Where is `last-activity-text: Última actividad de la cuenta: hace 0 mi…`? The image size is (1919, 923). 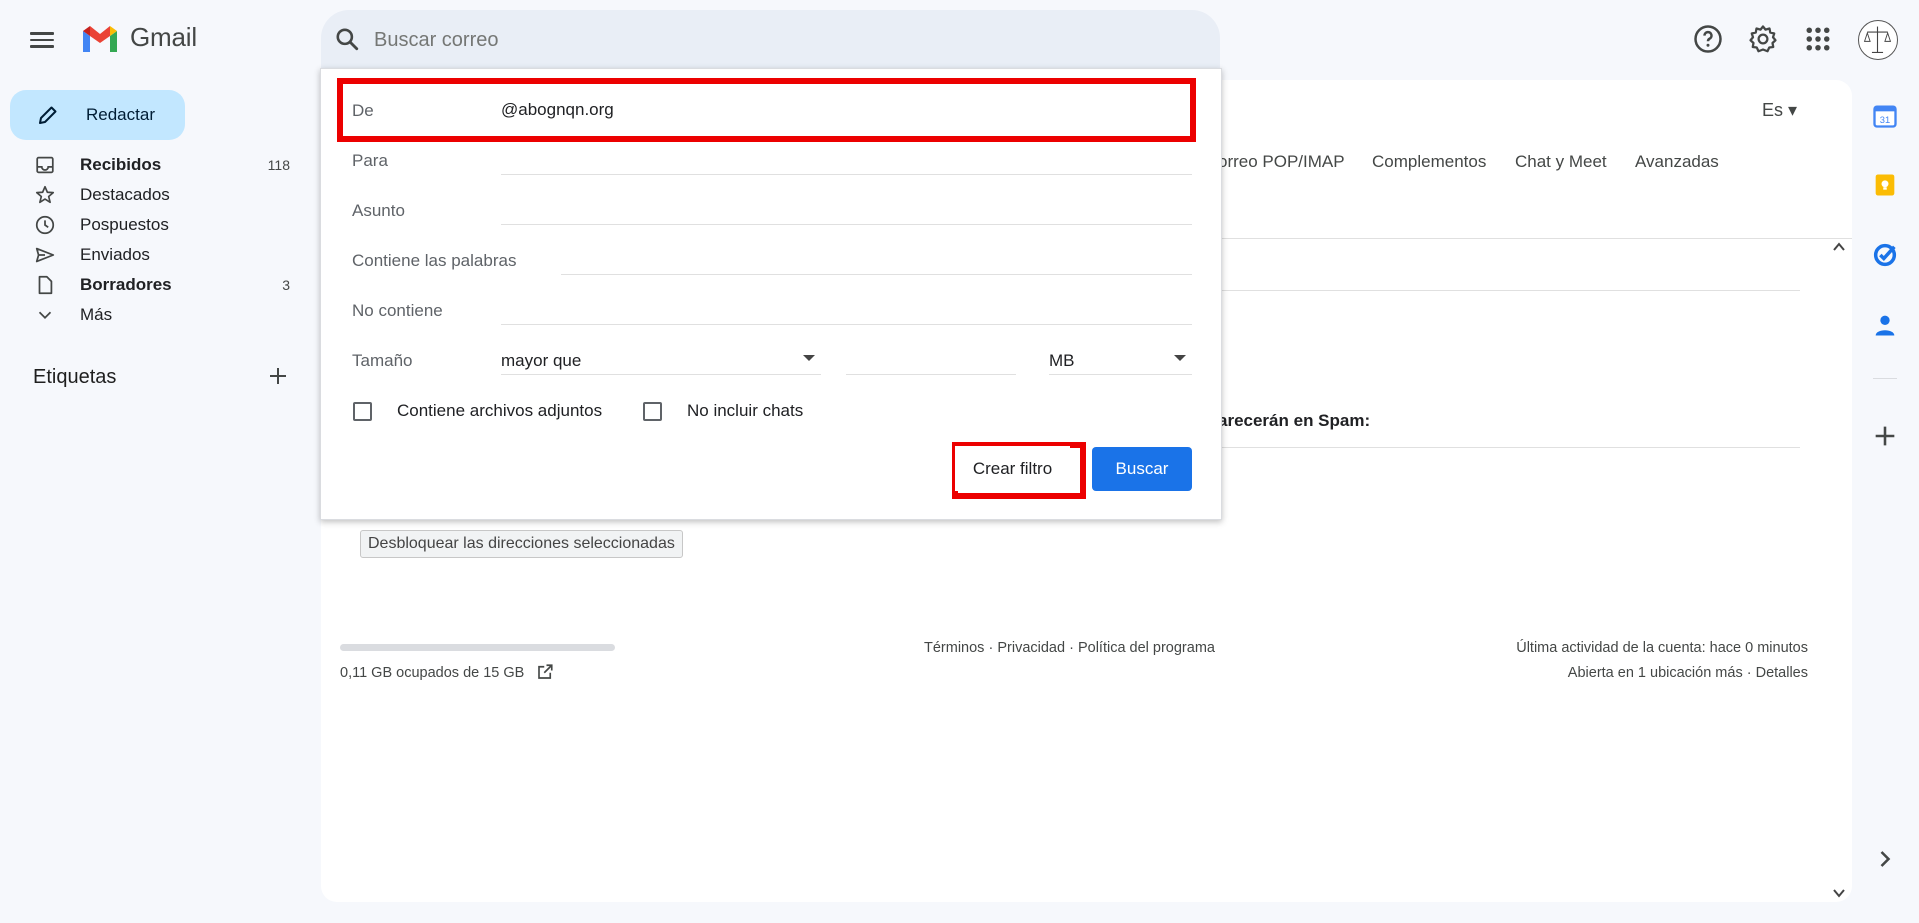
last-activity-text: Última actividad de la cuenta: hace 0 mi… is located at coordinates (1662, 648).